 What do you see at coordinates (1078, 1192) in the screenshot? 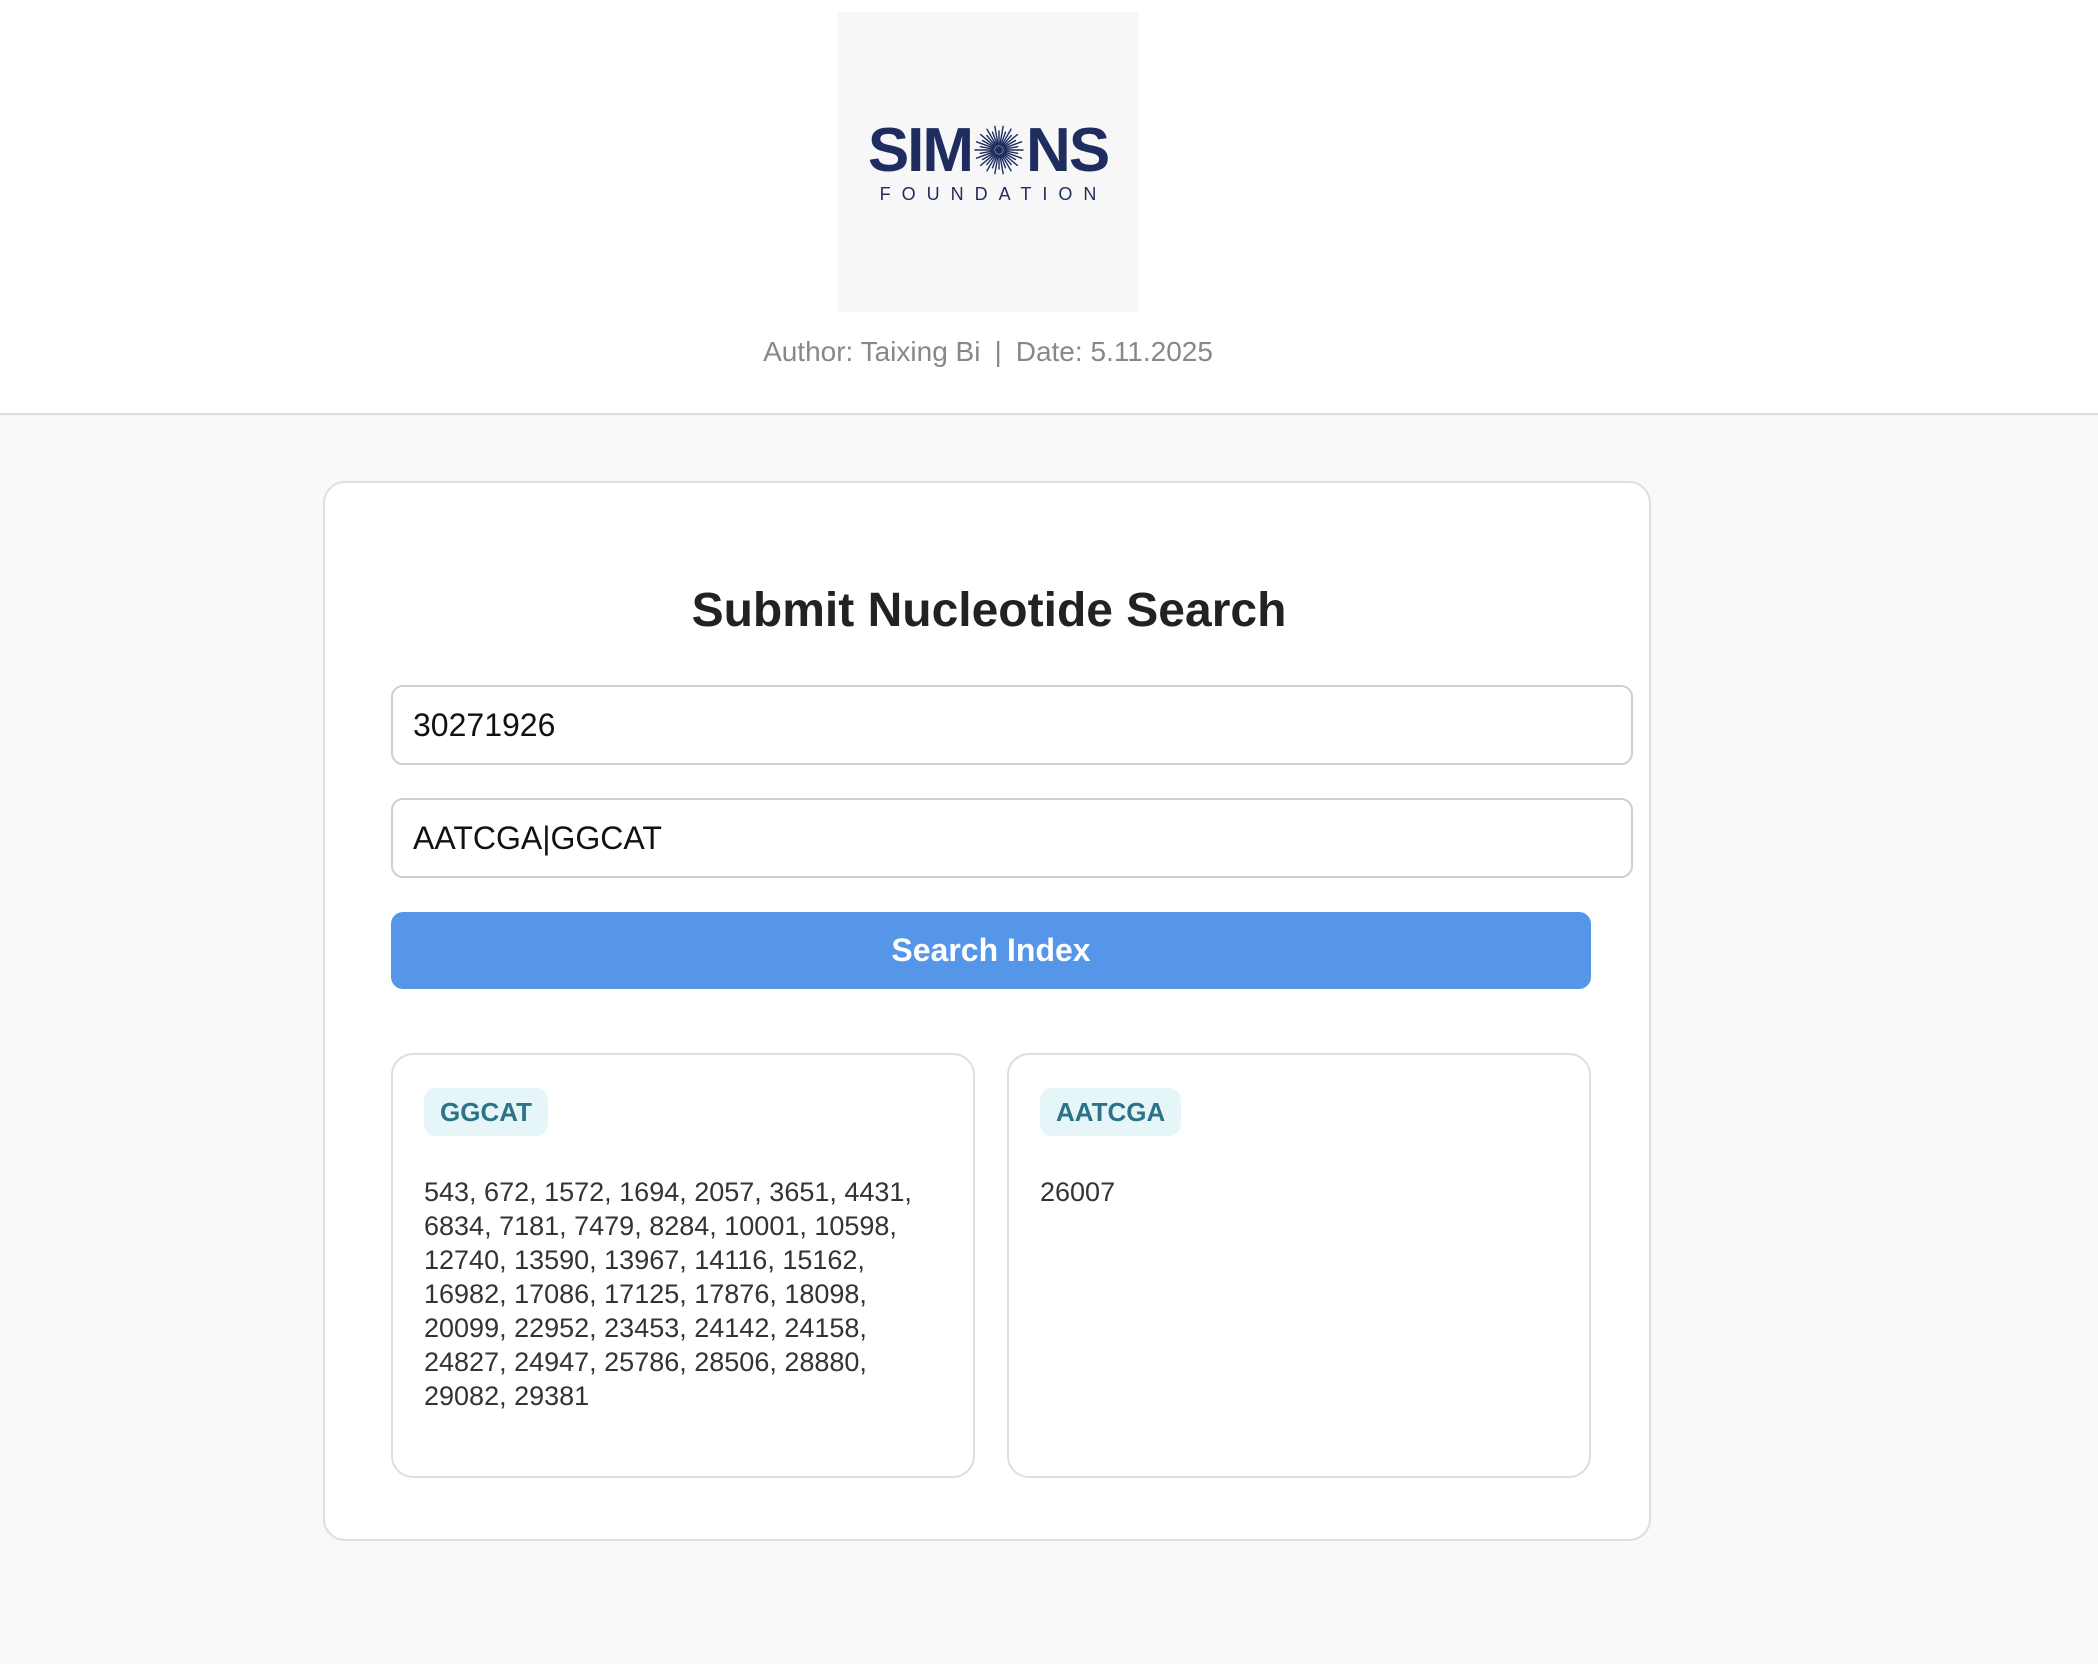
I see `match-positions: 26007` at bounding box center [1078, 1192].